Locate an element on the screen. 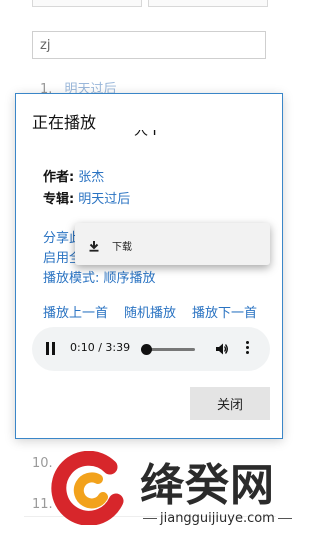 Image resolution: width=320 pixels, height=533 pixels. time-display: 0:10 / 3:39 is located at coordinates (100, 347).